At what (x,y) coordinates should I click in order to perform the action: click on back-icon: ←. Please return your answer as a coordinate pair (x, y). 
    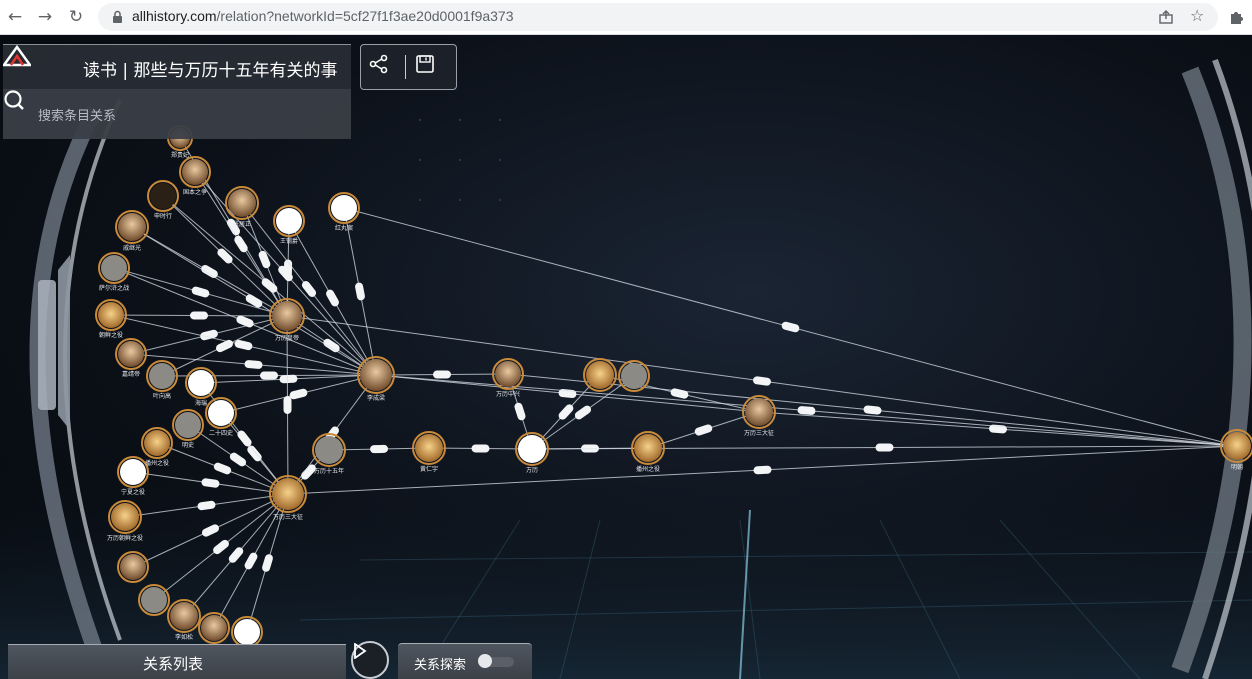
    Looking at the image, I should click on (15, 17).